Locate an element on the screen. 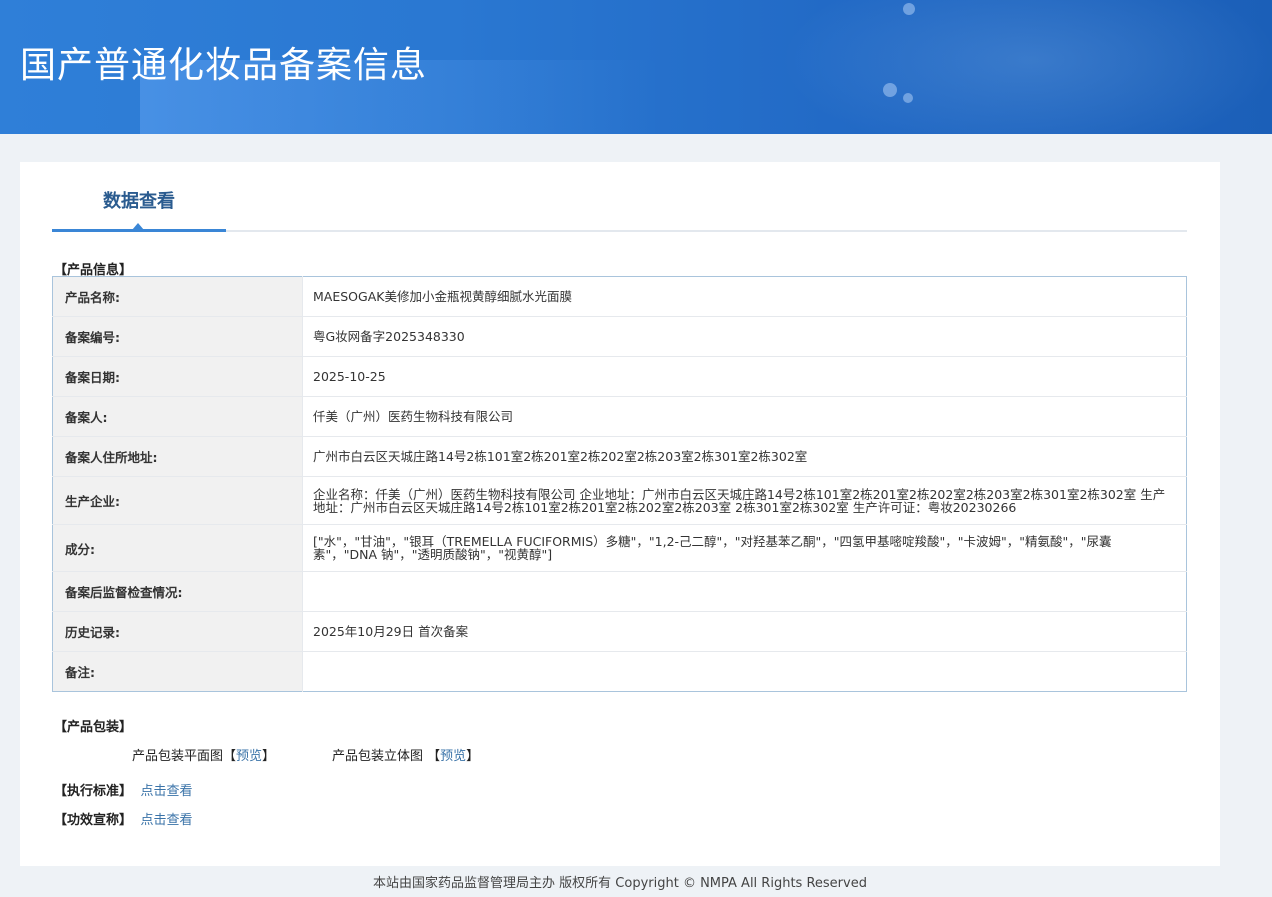 The image size is (1272, 897). page-title: 国产普通化妆品备案信息 is located at coordinates (224, 65).